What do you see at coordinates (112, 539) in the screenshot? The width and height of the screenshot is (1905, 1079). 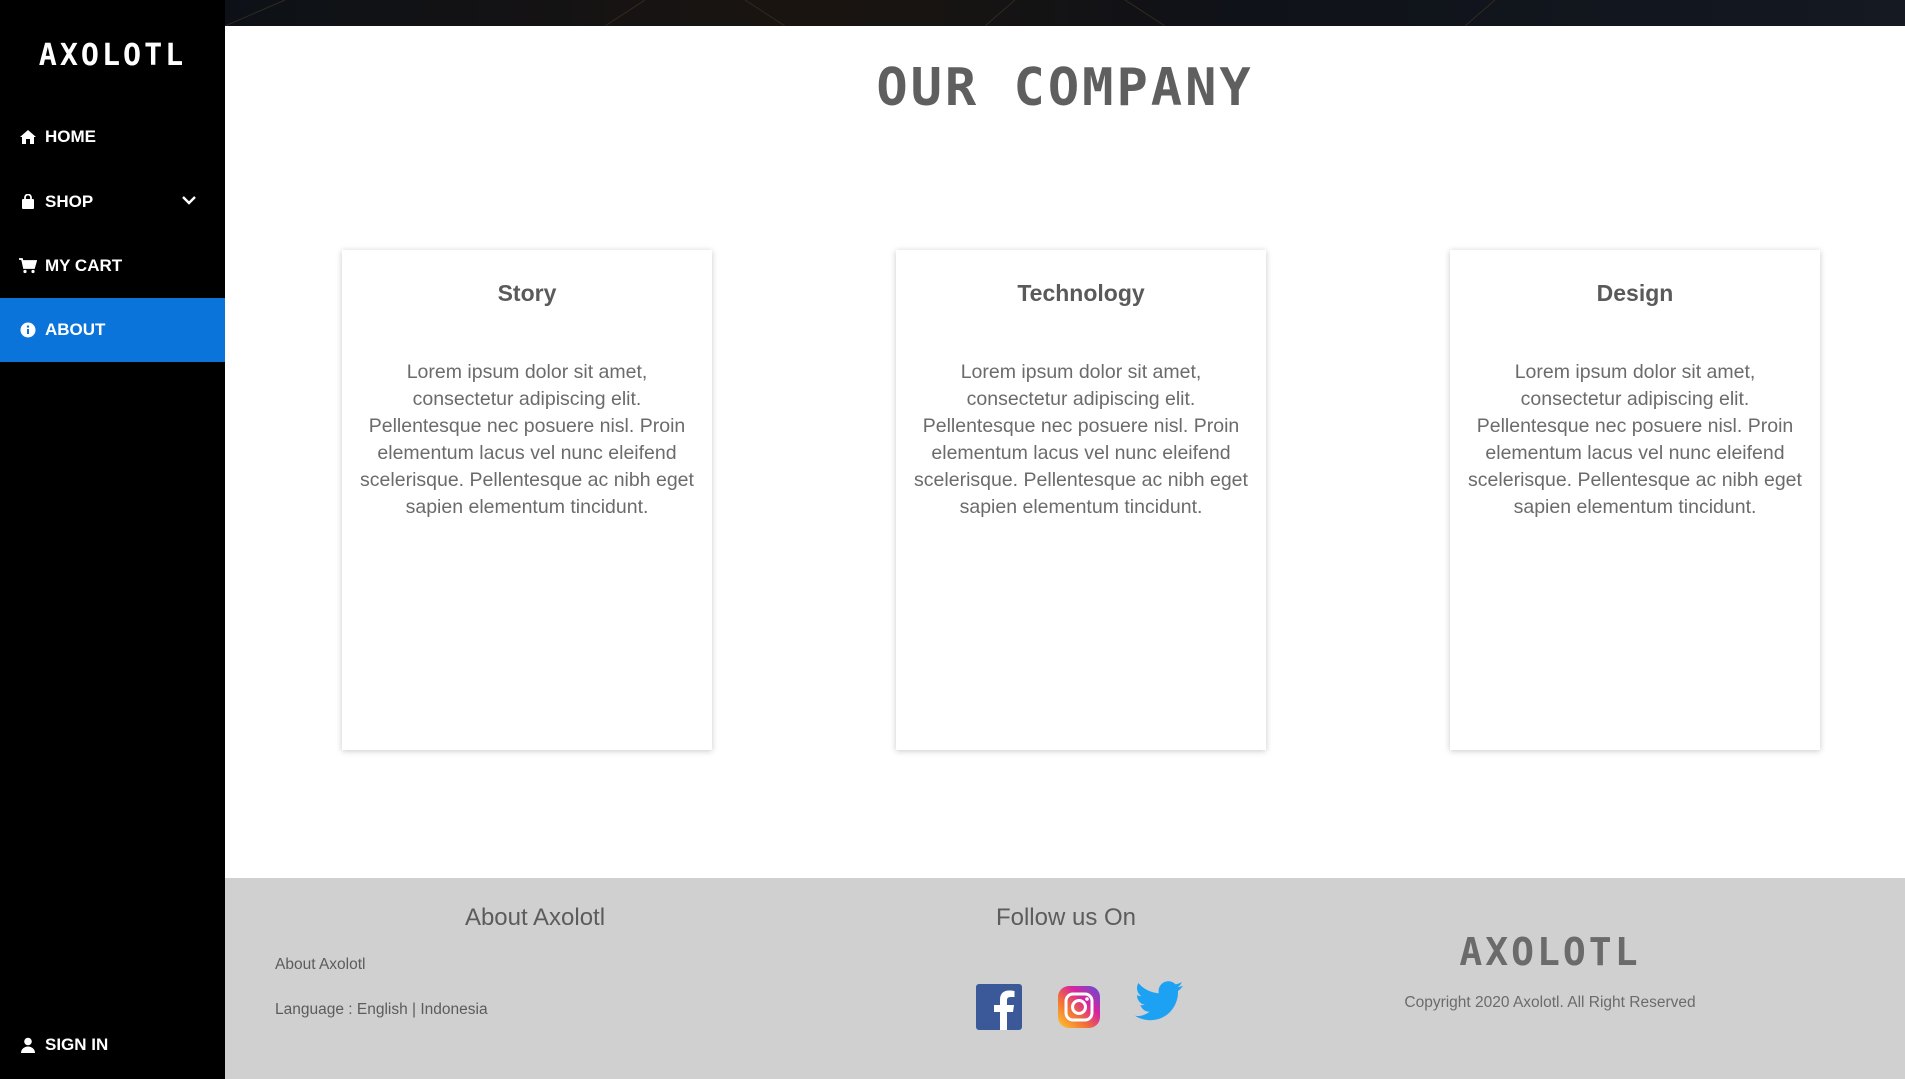 I see `sidebar: AXOLOTL HOME SHOP MY CART ABOUT SIGN IN` at bounding box center [112, 539].